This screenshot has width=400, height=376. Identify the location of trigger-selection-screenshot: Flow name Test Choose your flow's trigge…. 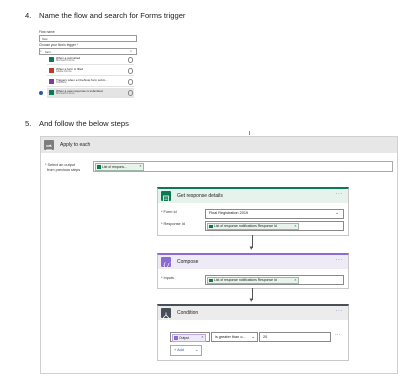
(87, 70).